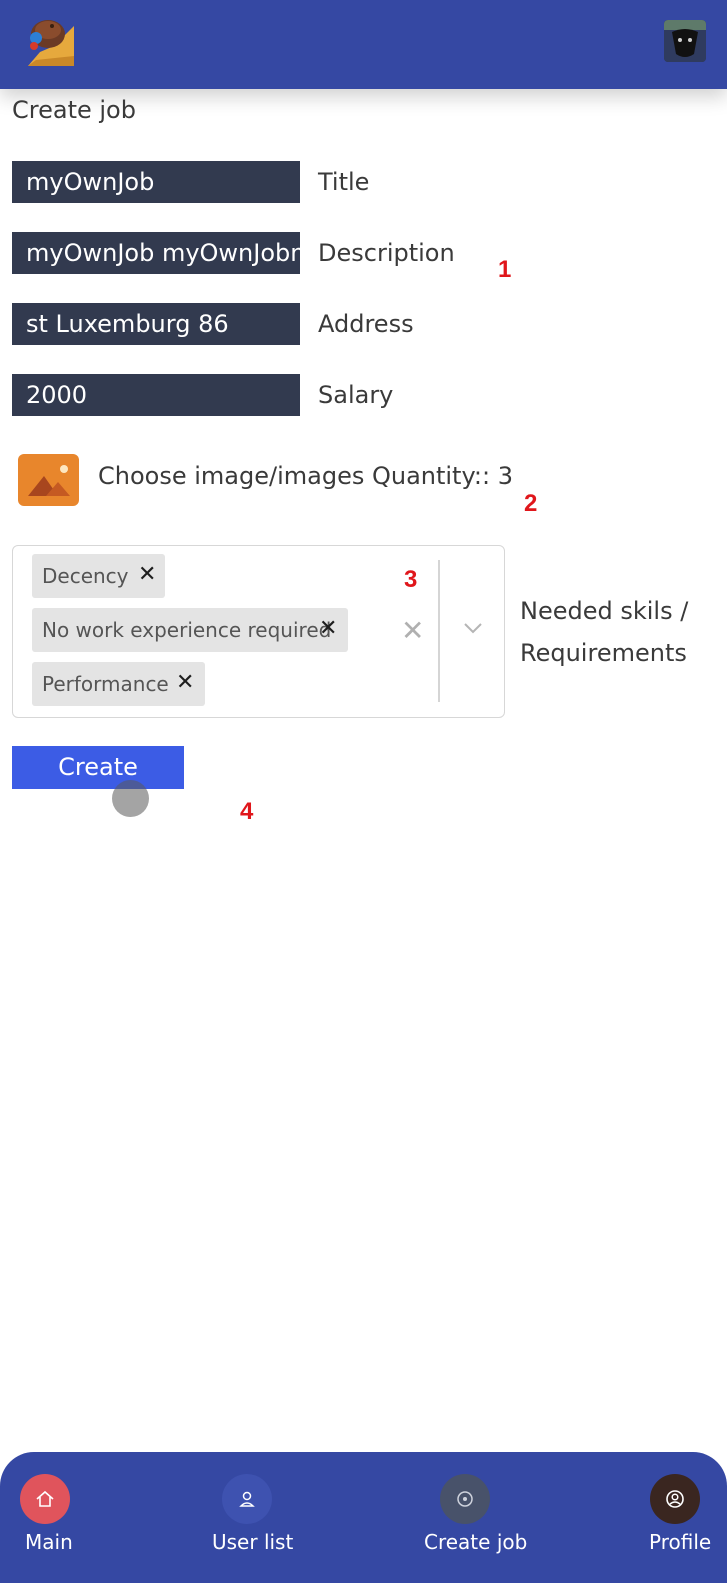 Image resolution: width=727 pixels, height=1583 pixels. I want to click on touch-indicator, so click(130, 798).